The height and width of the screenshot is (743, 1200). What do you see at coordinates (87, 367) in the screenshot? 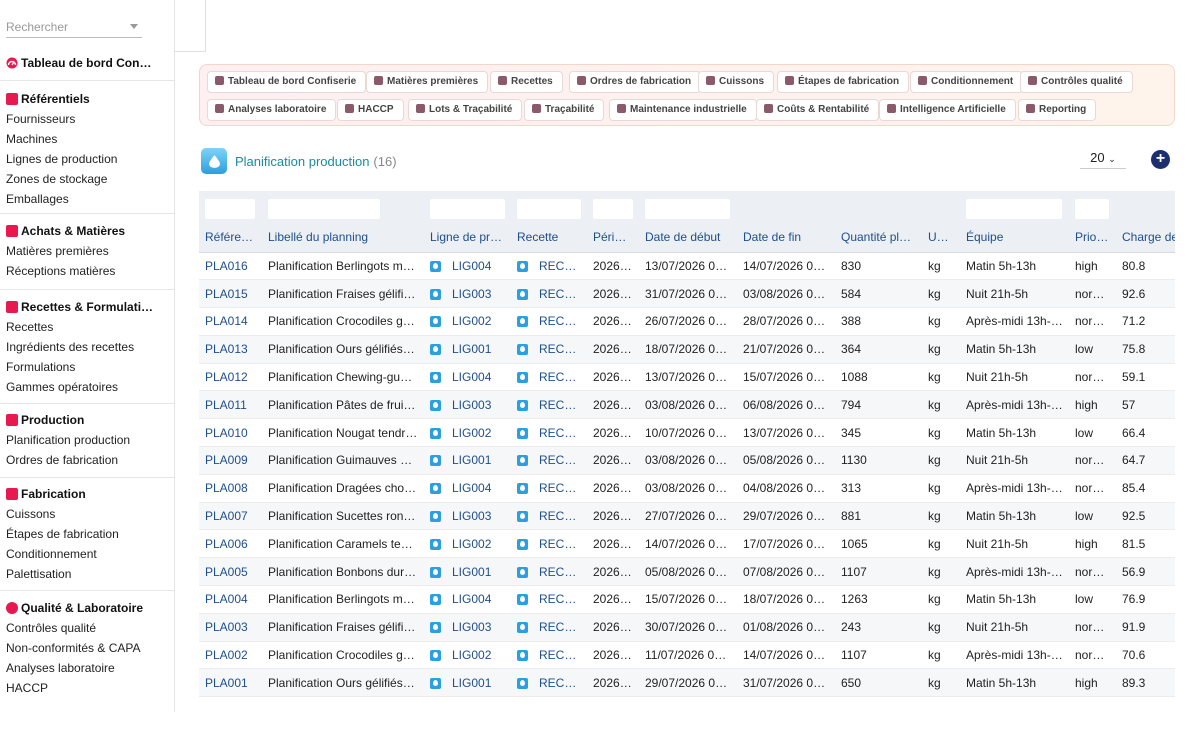
I see `sidebar-item: Formulations` at bounding box center [87, 367].